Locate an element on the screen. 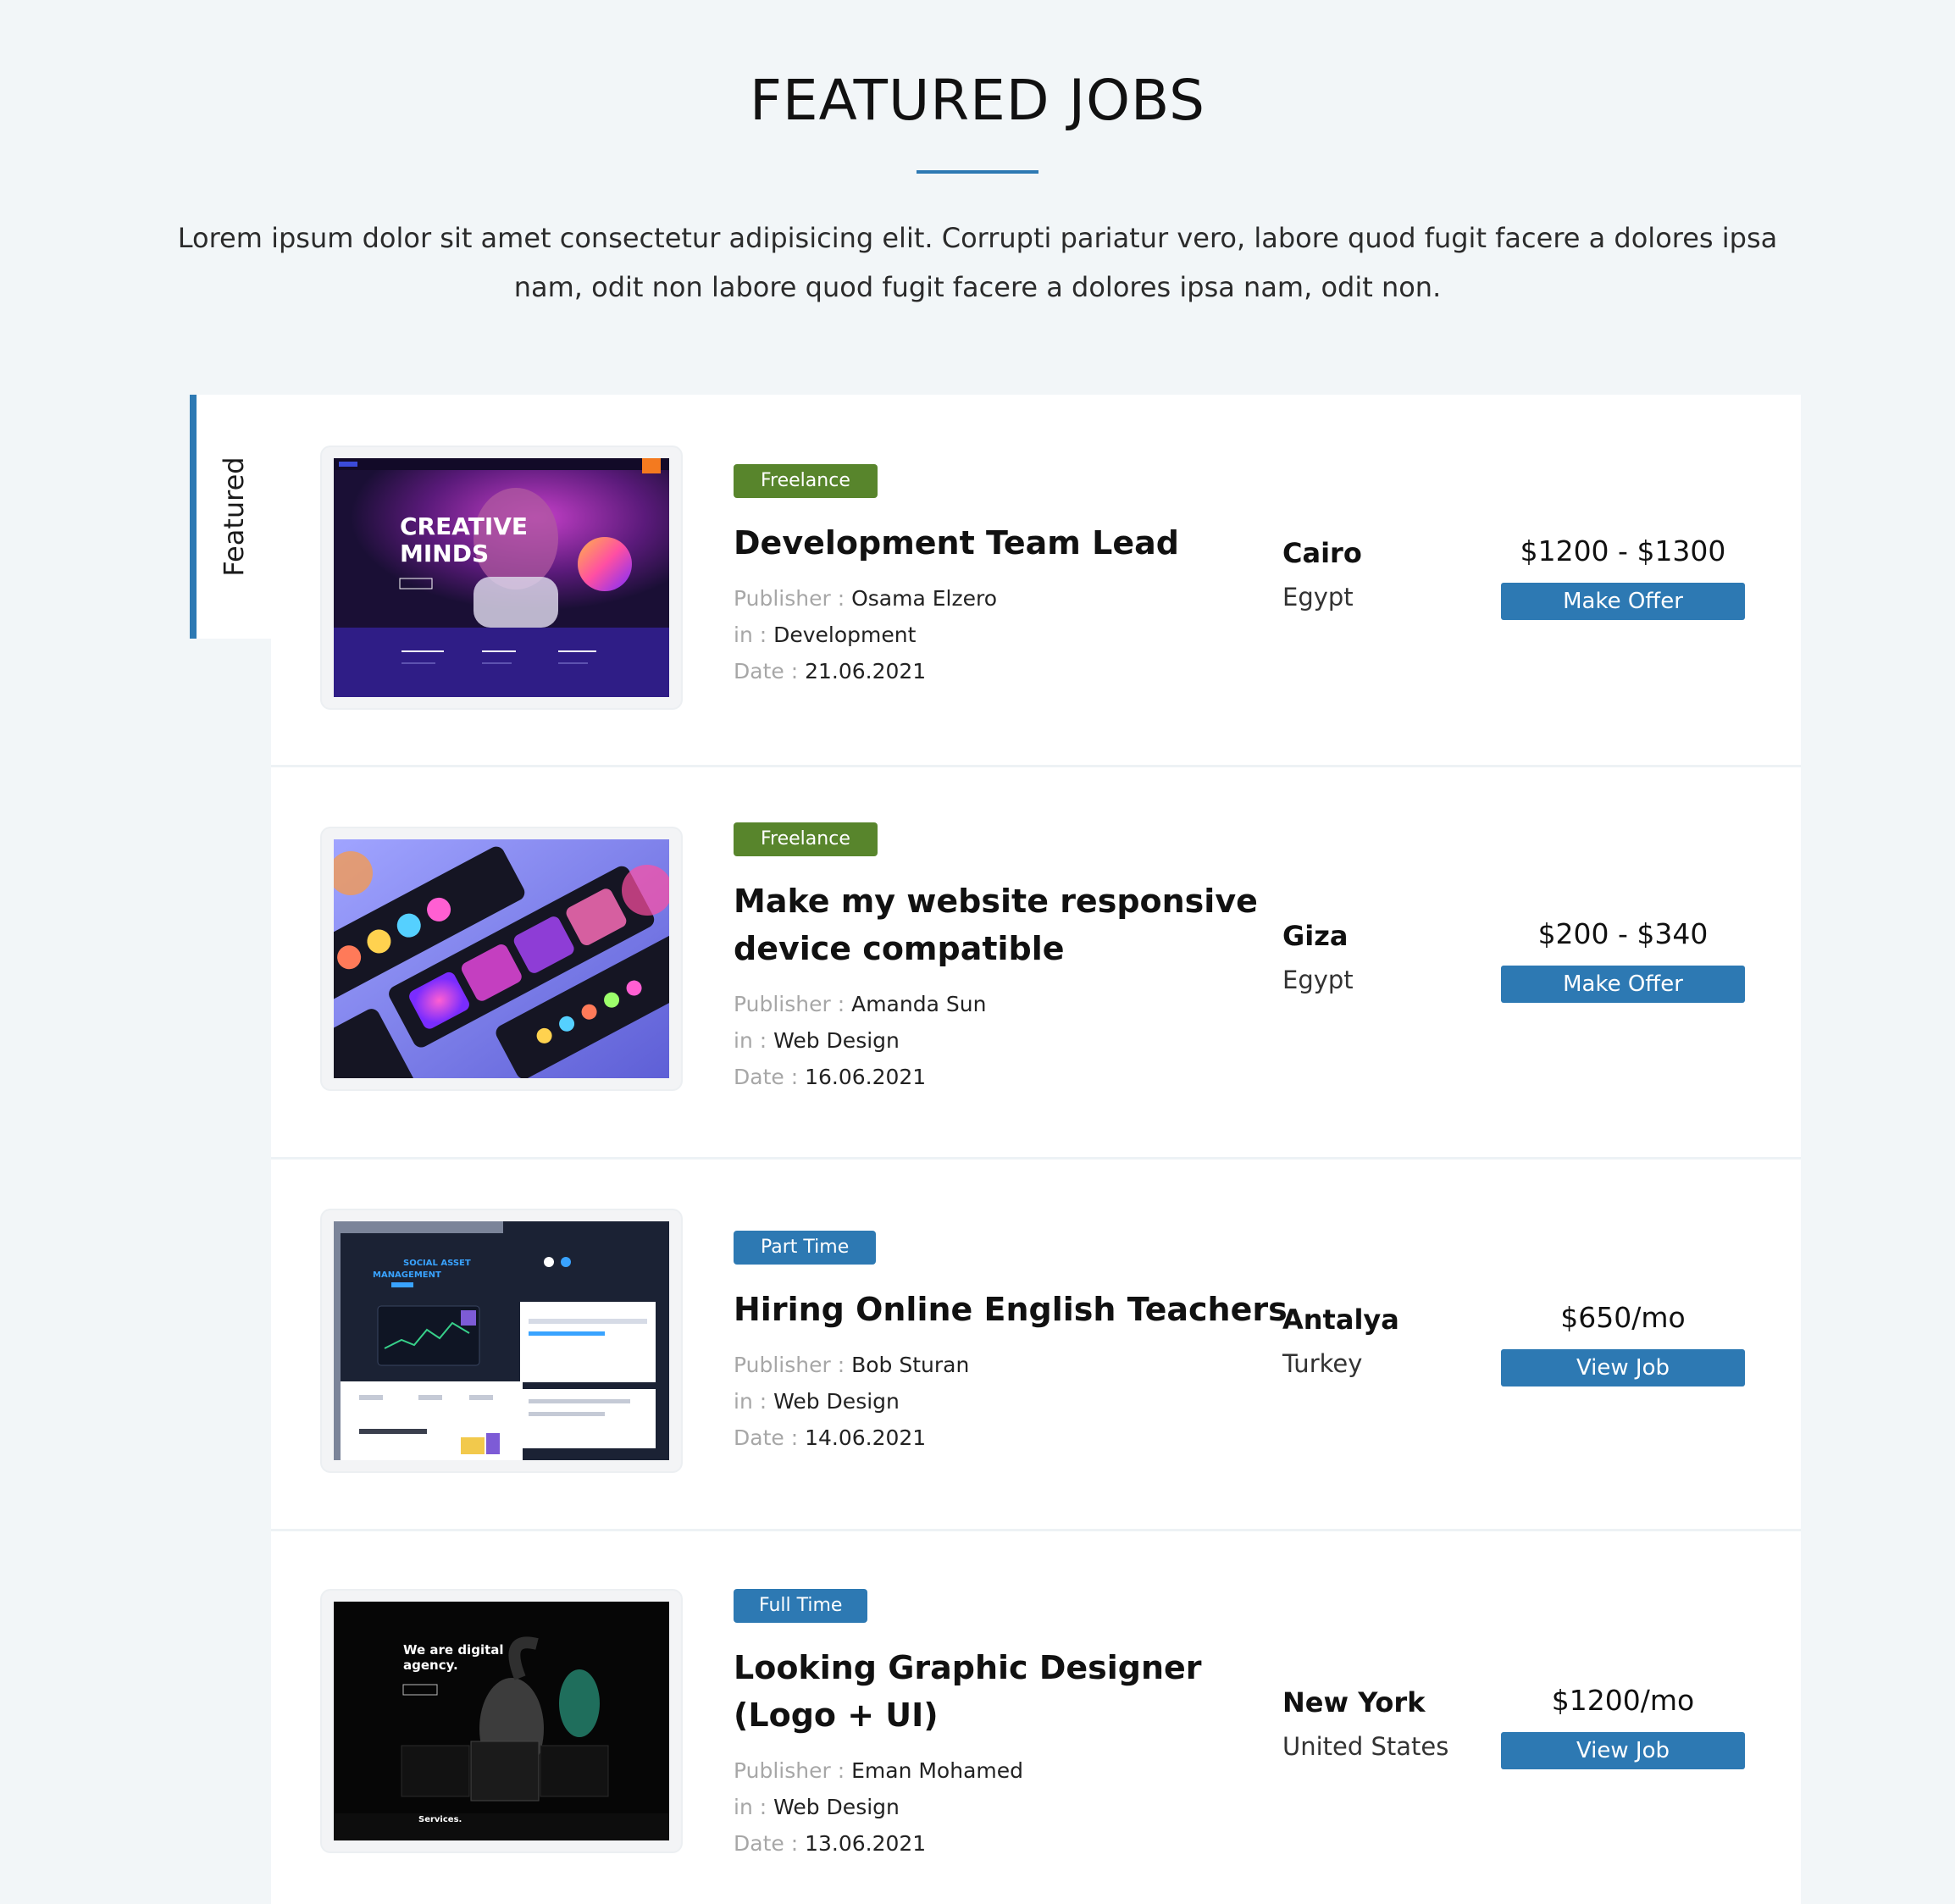 The width and height of the screenshot is (1955, 1904). publisher-name: Eman Mohamed is located at coordinates (937, 1770).